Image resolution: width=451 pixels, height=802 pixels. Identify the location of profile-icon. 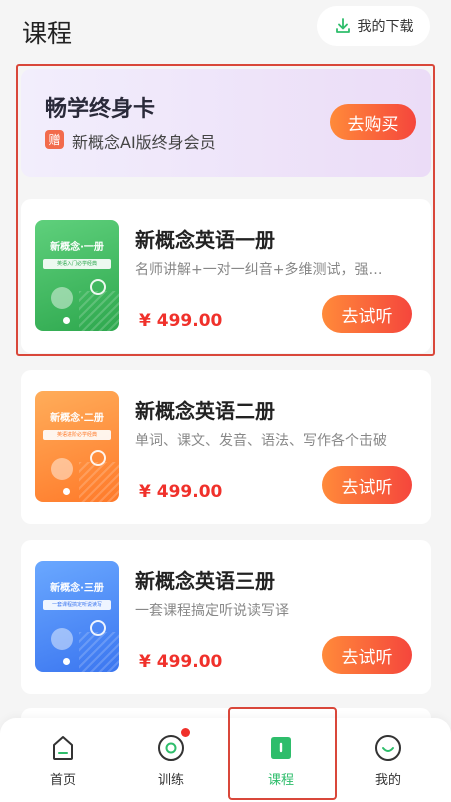
(388, 748).